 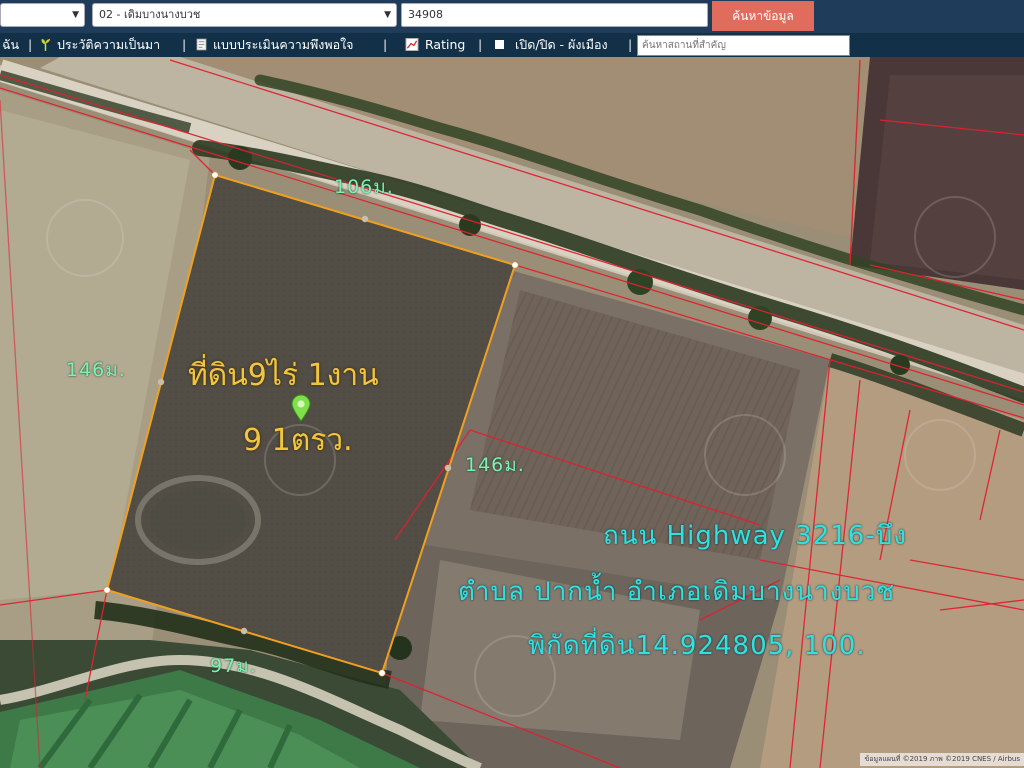 I want to click on measure-bottom-label: 97ม., so click(x=233, y=666).